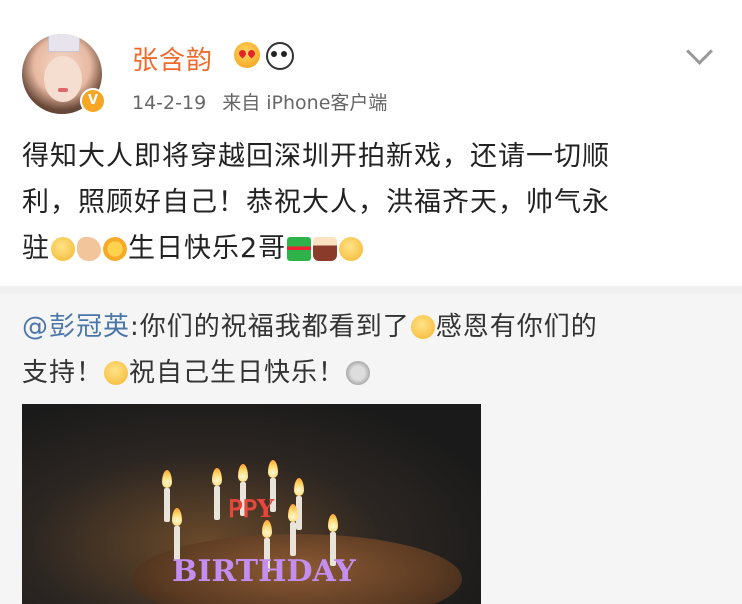  What do you see at coordinates (299, 249) in the screenshot?
I see `gift-emoji-icon` at bounding box center [299, 249].